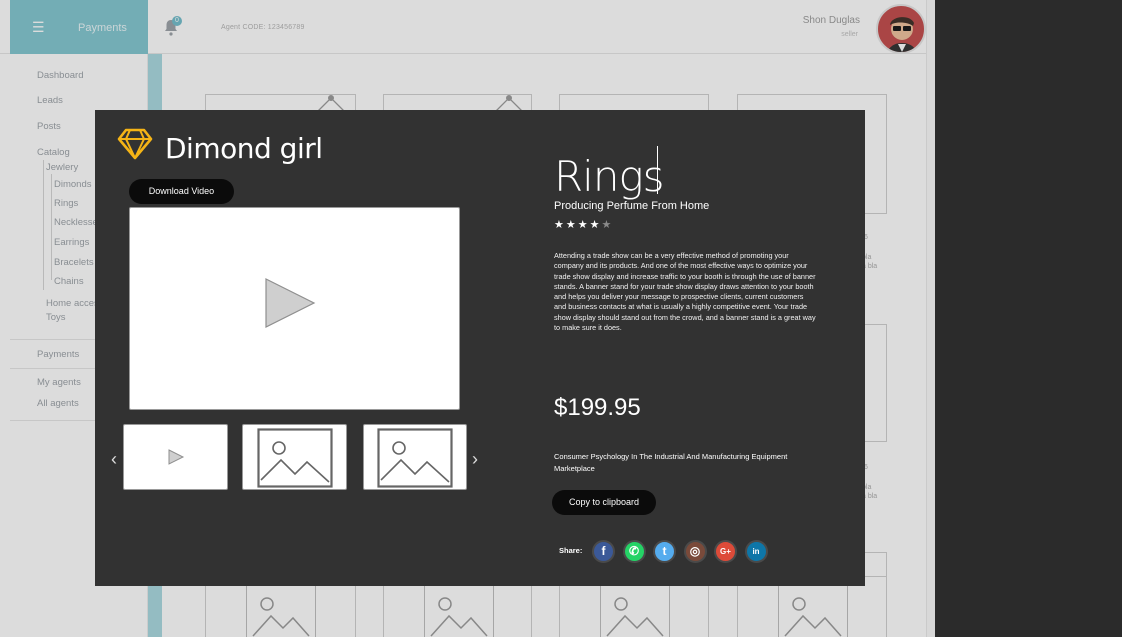 The width and height of the screenshot is (1122, 637). I want to click on product-price: $199.95, so click(597, 407).